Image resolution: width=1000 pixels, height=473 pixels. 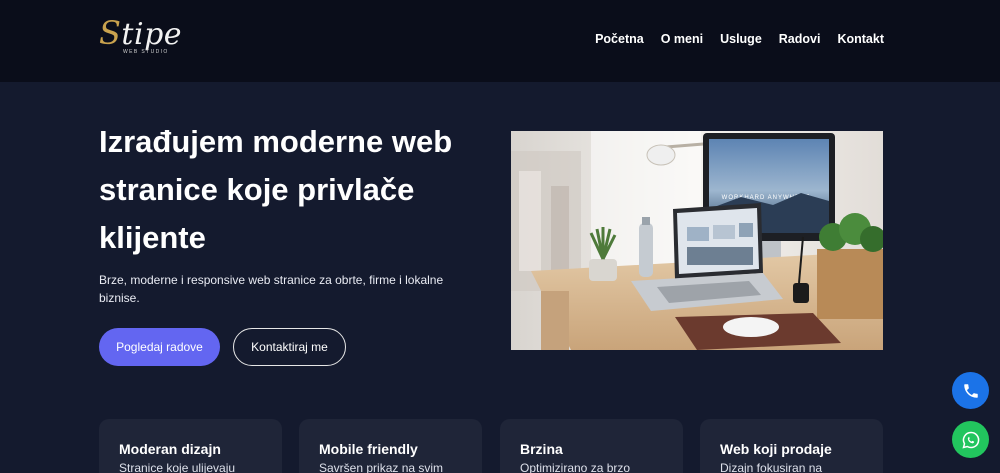 What do you see at coordinates (146, 52) in the screenshot?
I see `logo-subtitle: WEB STUDIO` at bounding box center [146, 52].